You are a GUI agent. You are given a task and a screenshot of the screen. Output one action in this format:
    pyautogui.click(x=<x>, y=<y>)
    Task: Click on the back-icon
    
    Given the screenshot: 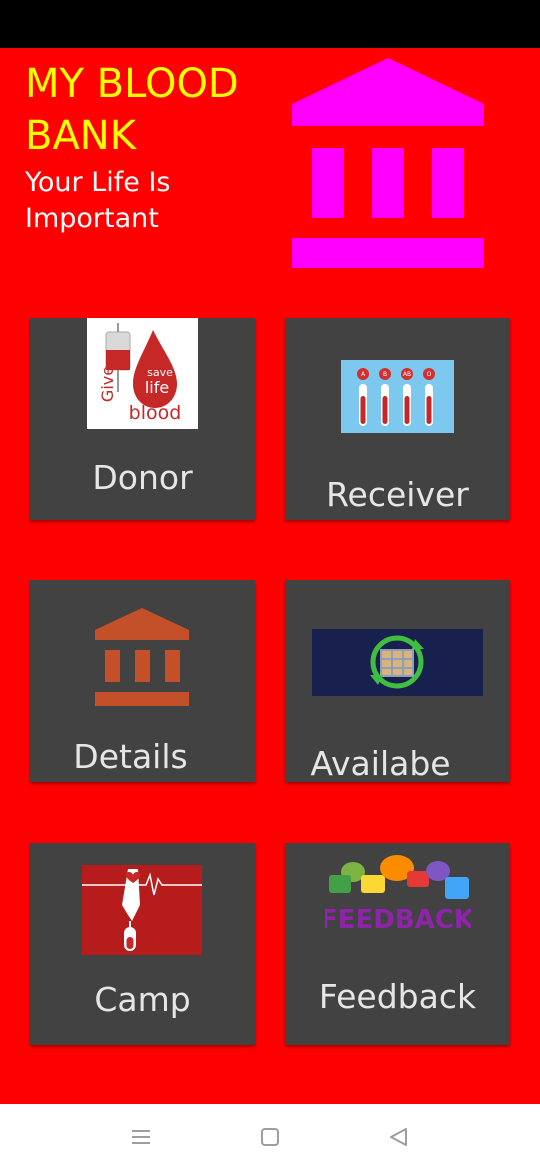 What is the action you would take?
    pyautogui.click(x=398, y=1137)
    